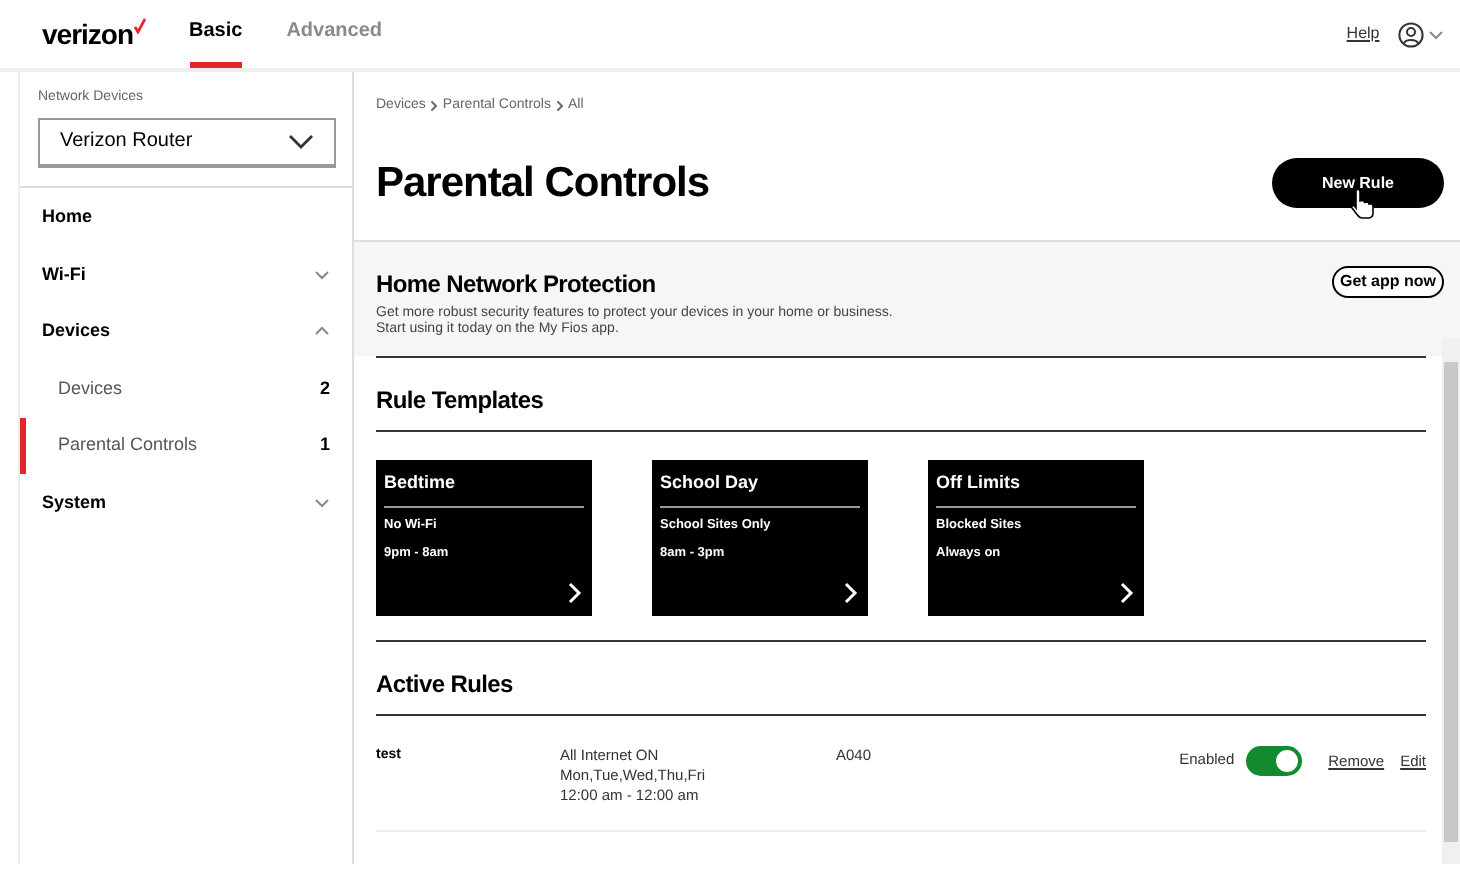 This screenshot has width=1460, height=870. What do you see at coordinates (1036, 488) in the screenshot?
I see `card-title: Off Limits` at bounding box center [1036, 488].